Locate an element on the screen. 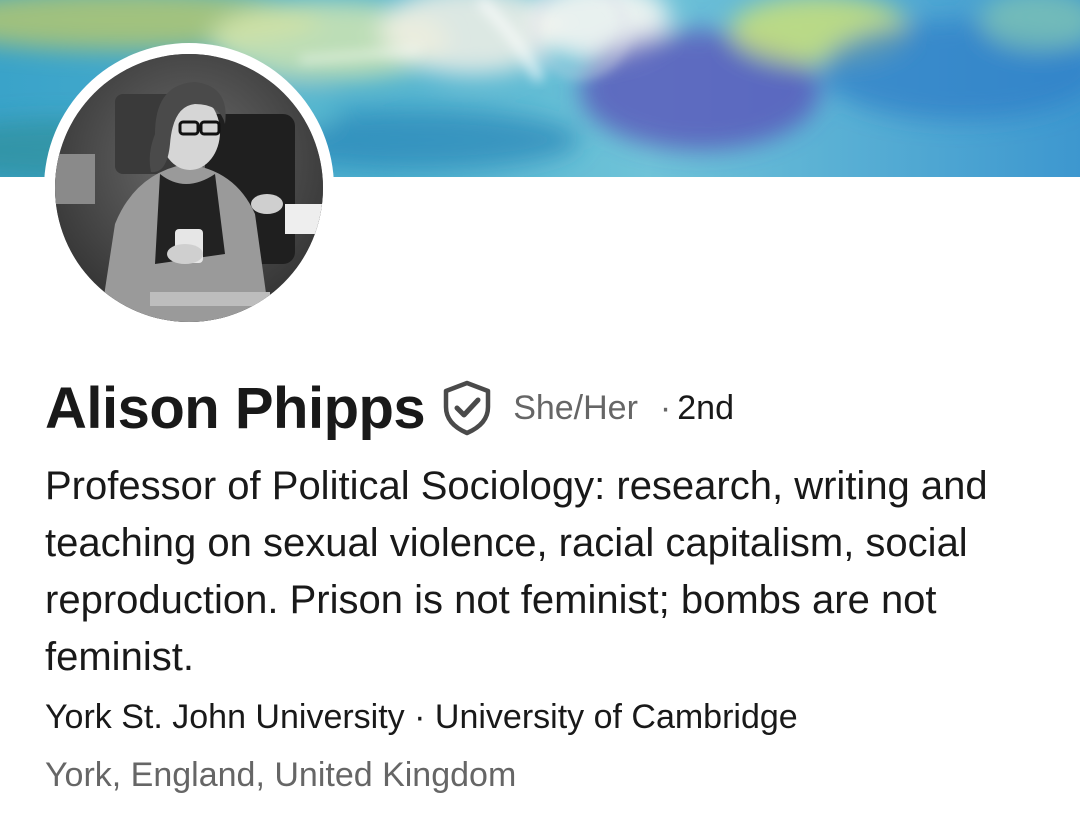  avatar is located at coordinates (189, 188).